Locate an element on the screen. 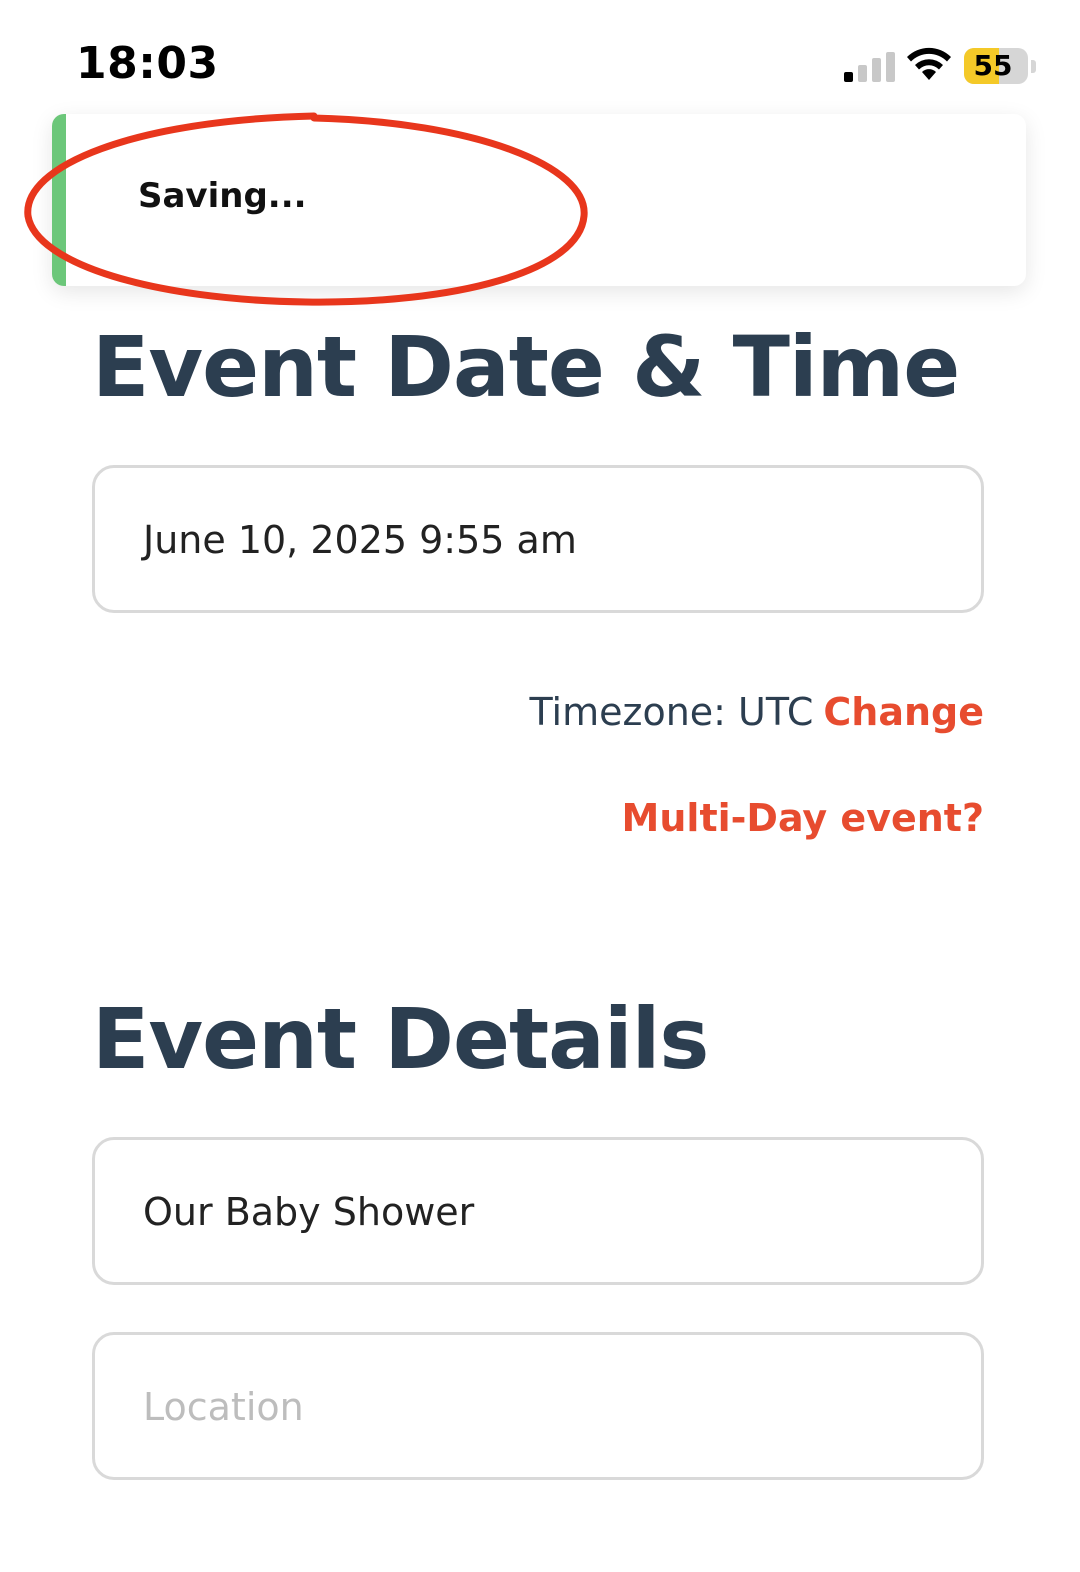 The width and height of the screenshot is (1080, 1572). location-placeholder: Location is located at coordinates (223, 1407).